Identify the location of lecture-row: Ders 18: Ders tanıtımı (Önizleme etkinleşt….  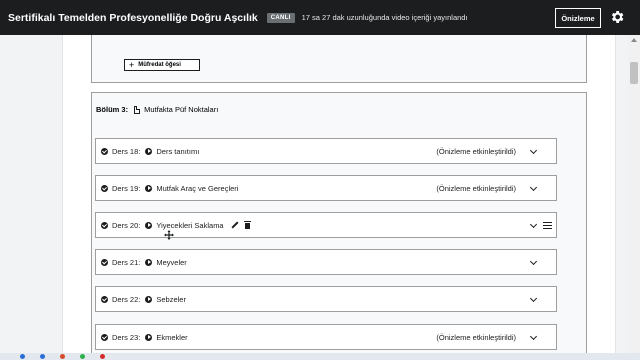
(326, 151).